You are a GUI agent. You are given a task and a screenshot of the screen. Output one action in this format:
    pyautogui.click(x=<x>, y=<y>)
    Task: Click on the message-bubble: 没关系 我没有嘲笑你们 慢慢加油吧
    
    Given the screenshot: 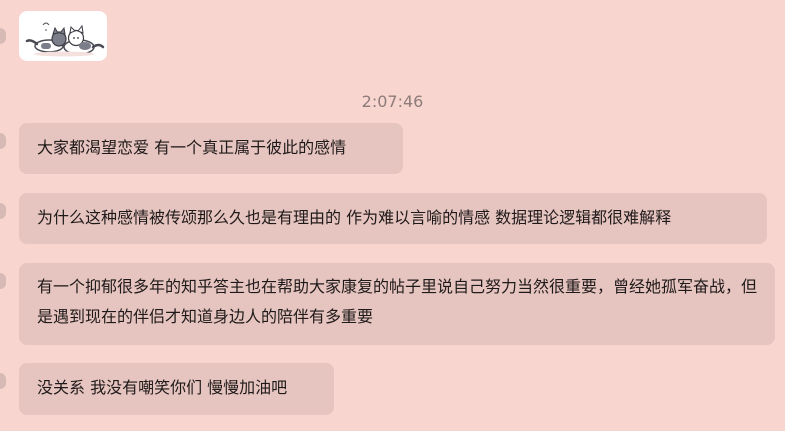 What is the action you would take?
    pyautogui.click(x=176, y=389)
    